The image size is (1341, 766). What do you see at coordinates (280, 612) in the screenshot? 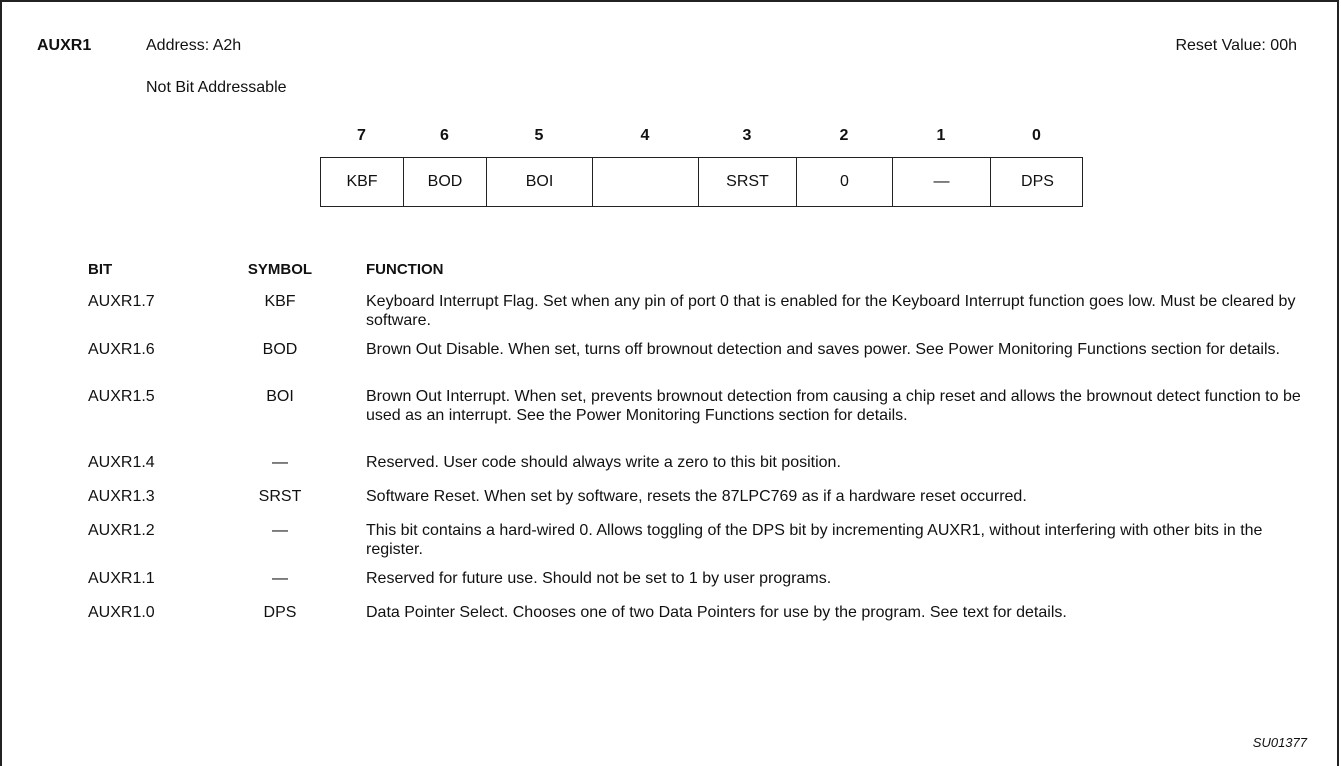
I see `row-symbol: DPS` at bounding box center [280, 612].